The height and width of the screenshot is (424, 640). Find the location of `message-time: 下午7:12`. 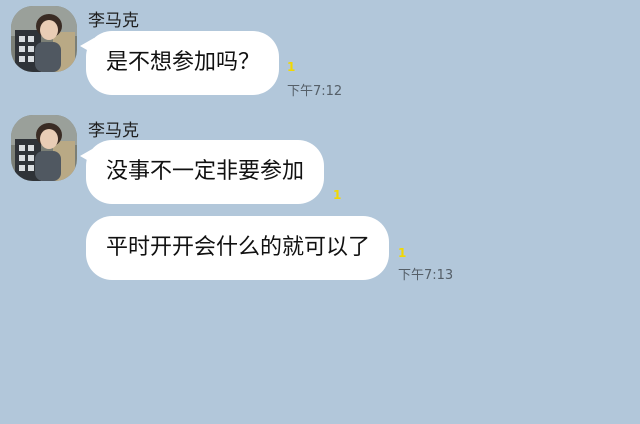

message-time: 下午7:12 is located at coordinates (315, 91).